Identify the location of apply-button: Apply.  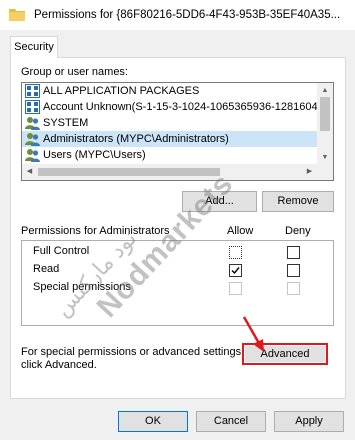
(309, 421).